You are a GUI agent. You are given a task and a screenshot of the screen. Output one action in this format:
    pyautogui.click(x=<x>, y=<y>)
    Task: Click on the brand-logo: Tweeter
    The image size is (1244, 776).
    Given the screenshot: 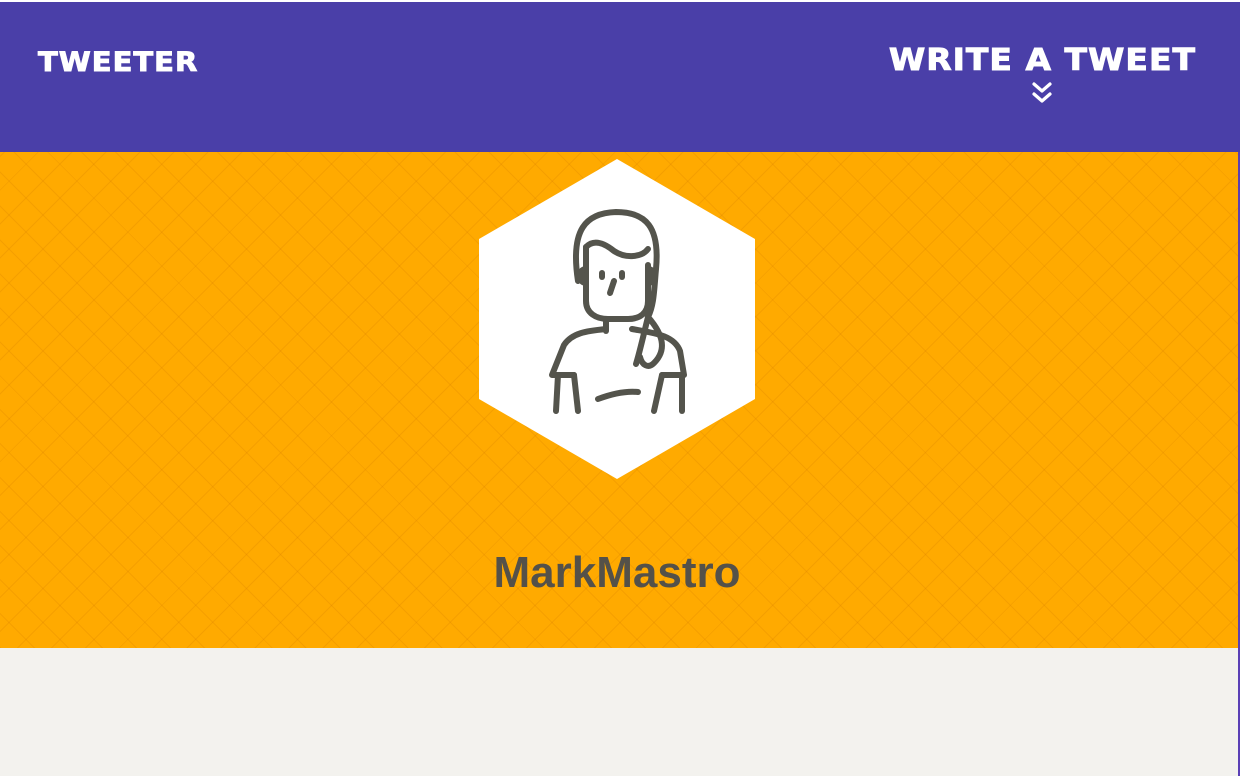 What is the action you would take?
    pyautogui.click(x=117, y=62)
    